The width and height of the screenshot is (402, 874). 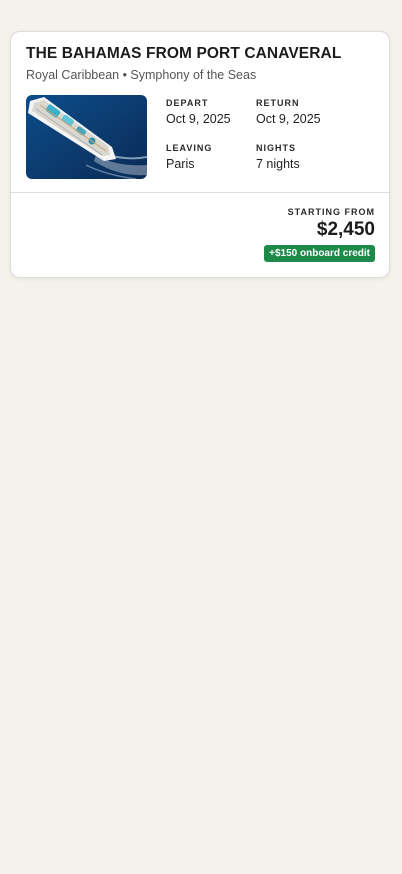 I want to click on nights-label: NIGHTS, so click(x=276, y=148).